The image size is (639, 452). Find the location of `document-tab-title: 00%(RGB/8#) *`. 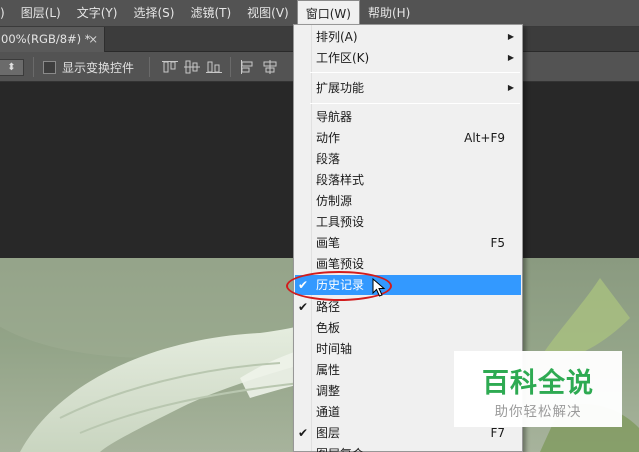

document-tab-title: 00%(RGB/8#) * is located at coordinates (46, 39).